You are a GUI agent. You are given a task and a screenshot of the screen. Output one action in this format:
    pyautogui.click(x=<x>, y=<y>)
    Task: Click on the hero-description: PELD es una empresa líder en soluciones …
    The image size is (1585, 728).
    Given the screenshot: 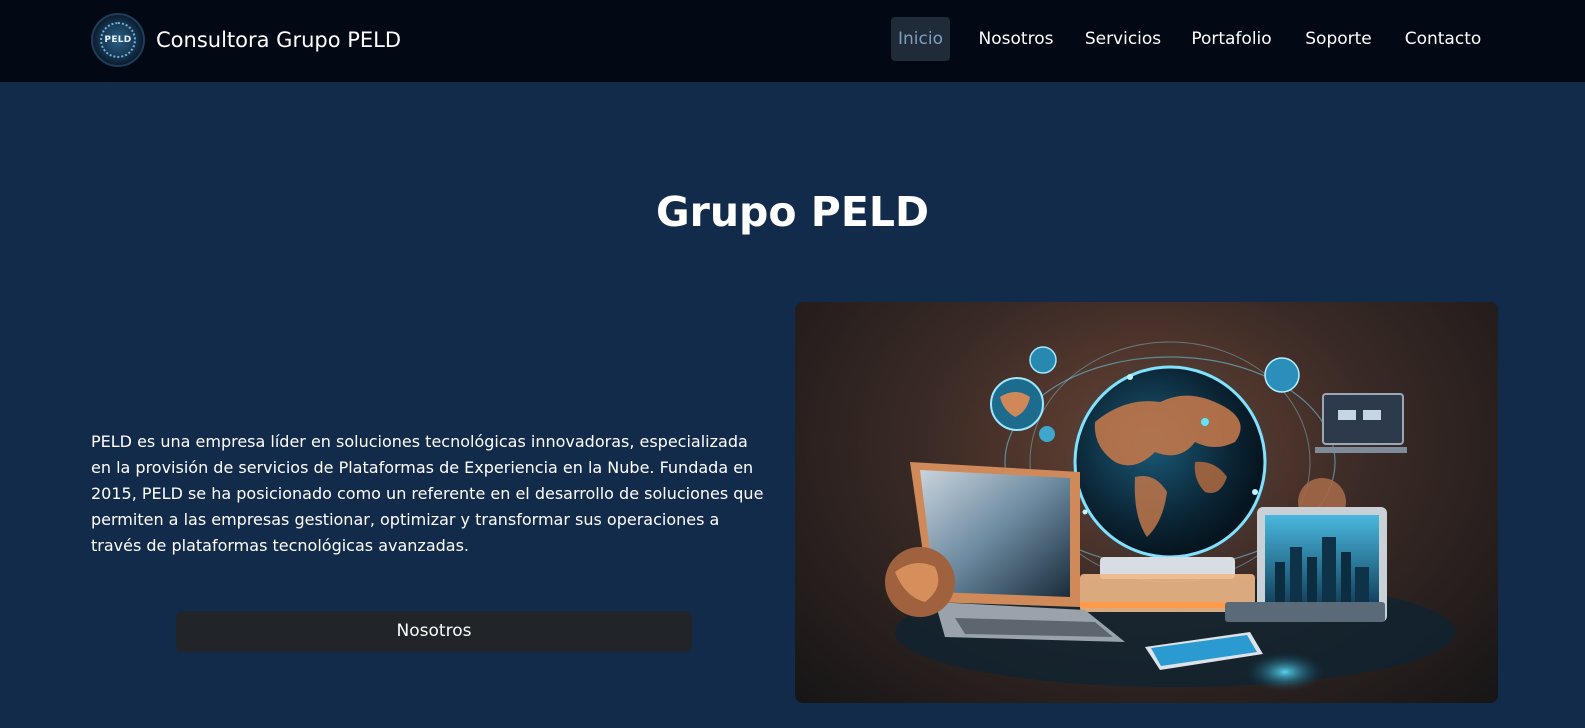 What is the action you would take?
    pyautogui.click(x=427, y=493)
    